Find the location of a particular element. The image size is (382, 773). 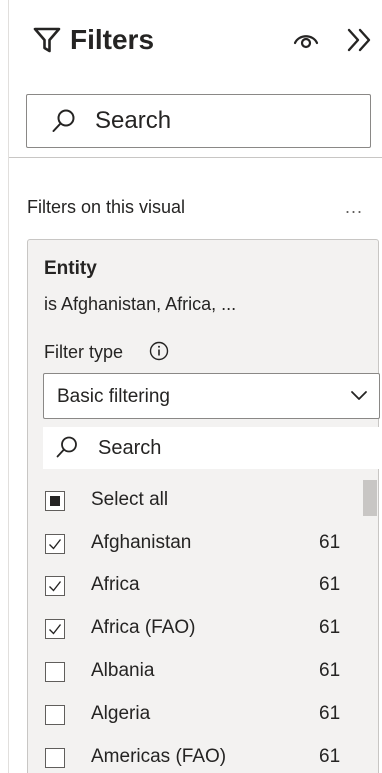

filter-type-label: Filter type is located at coordinates (84, 352).